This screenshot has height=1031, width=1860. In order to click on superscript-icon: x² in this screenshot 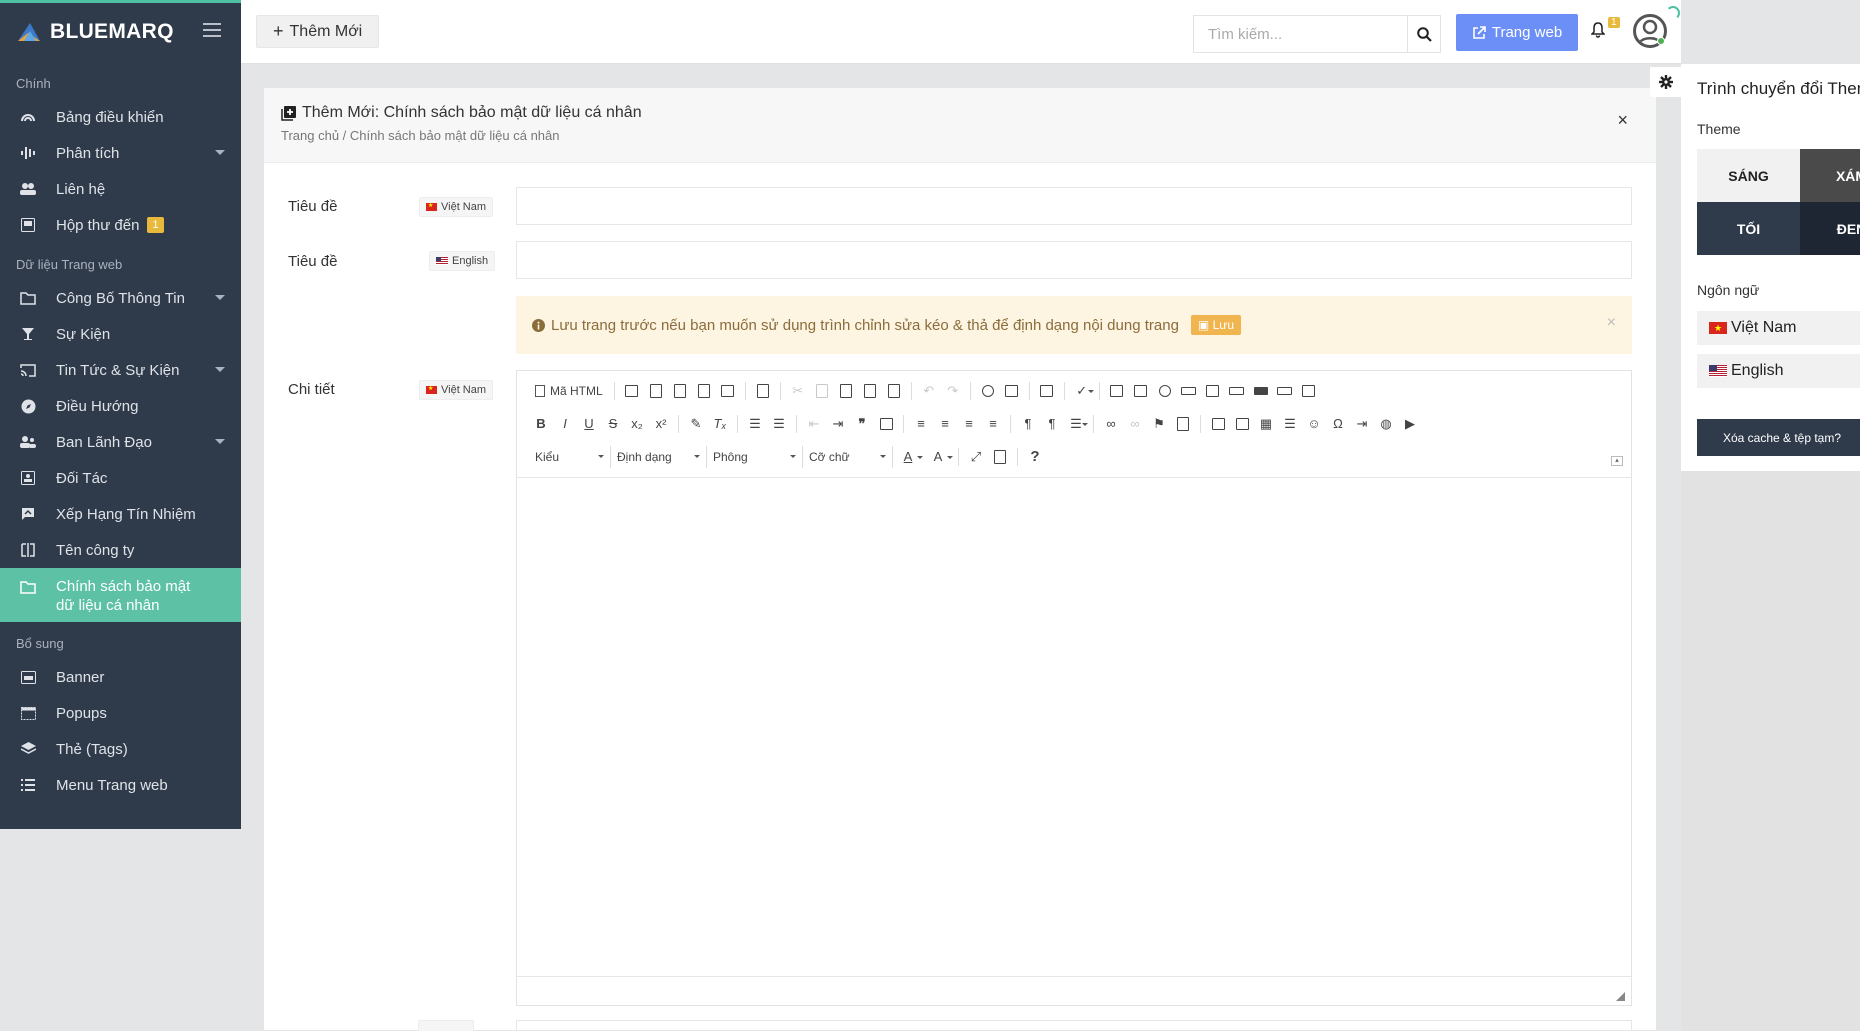, I will do `click(661, 424)`.